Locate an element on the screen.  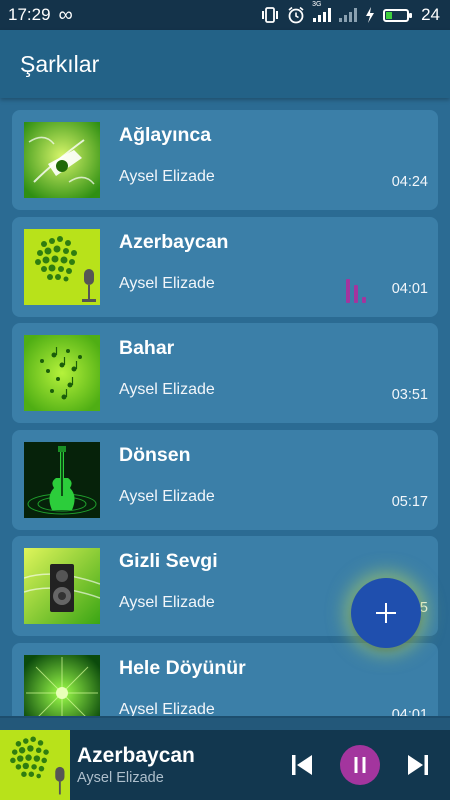
song-item: Dönsen Aysel Elizade 05:17 is located at coordinates (225, 479).